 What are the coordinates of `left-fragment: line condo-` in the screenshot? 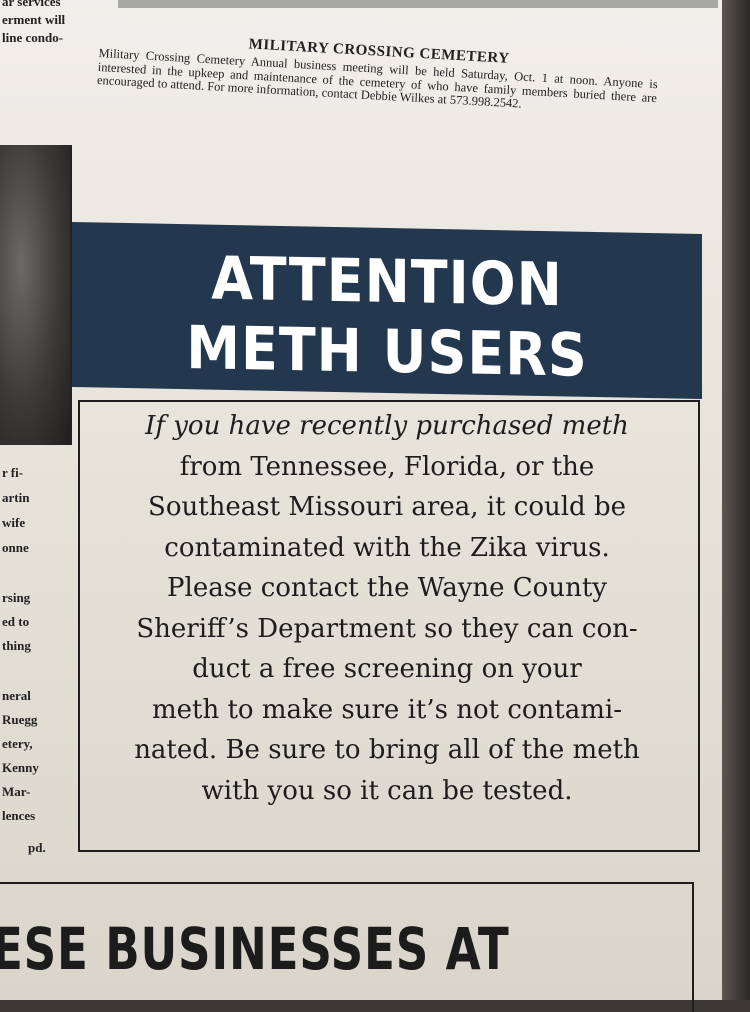 It's located at (33, 37).